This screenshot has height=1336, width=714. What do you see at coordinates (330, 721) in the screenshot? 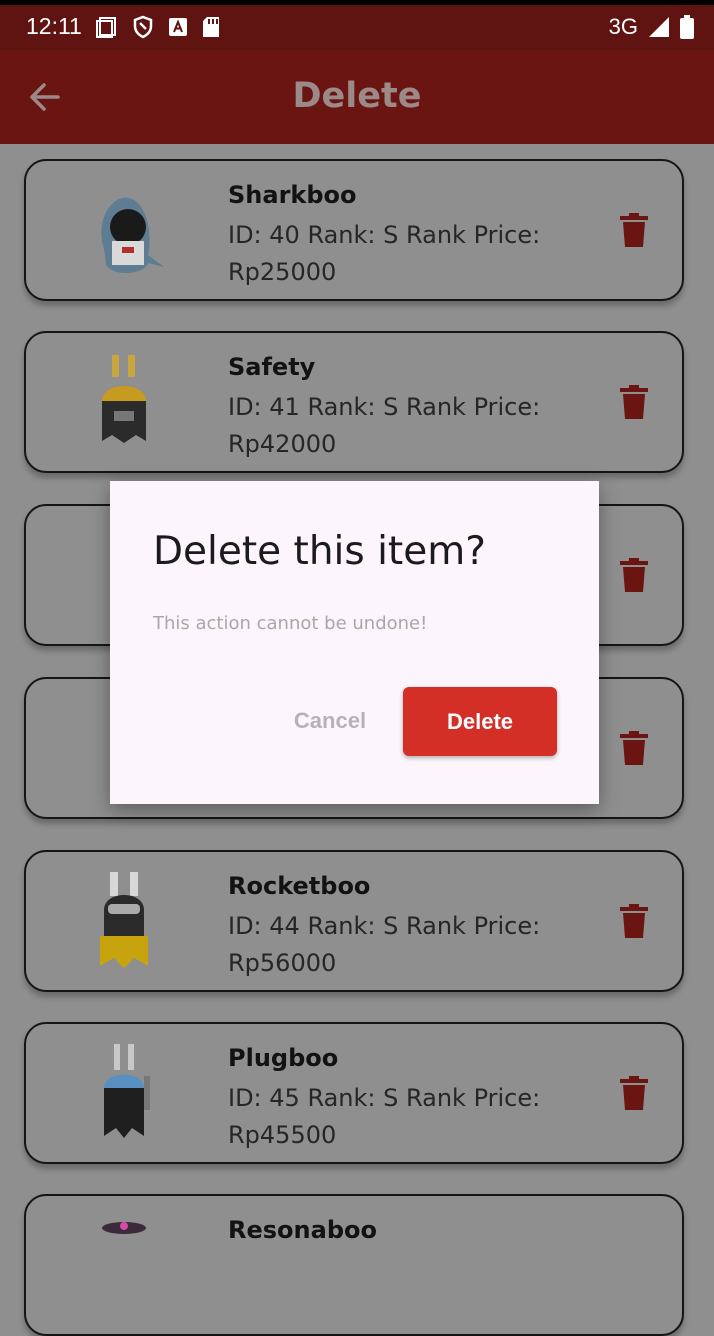
I see `cancel-button: Cancel` at bounding box center [330, 721].